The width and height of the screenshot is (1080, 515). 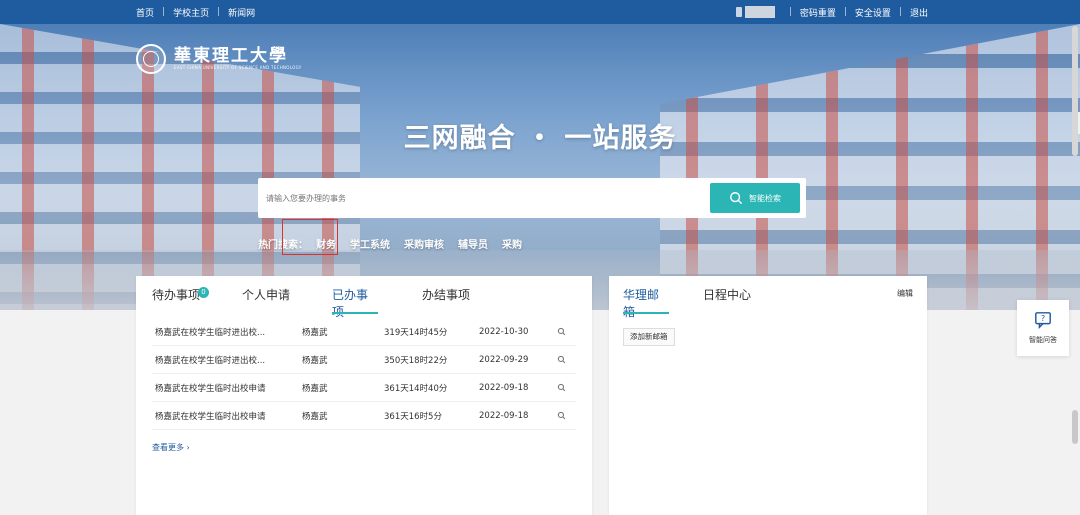 I want to click on mail-tabs: 华理邮箱 日程中心, so click(x=693, y=302).